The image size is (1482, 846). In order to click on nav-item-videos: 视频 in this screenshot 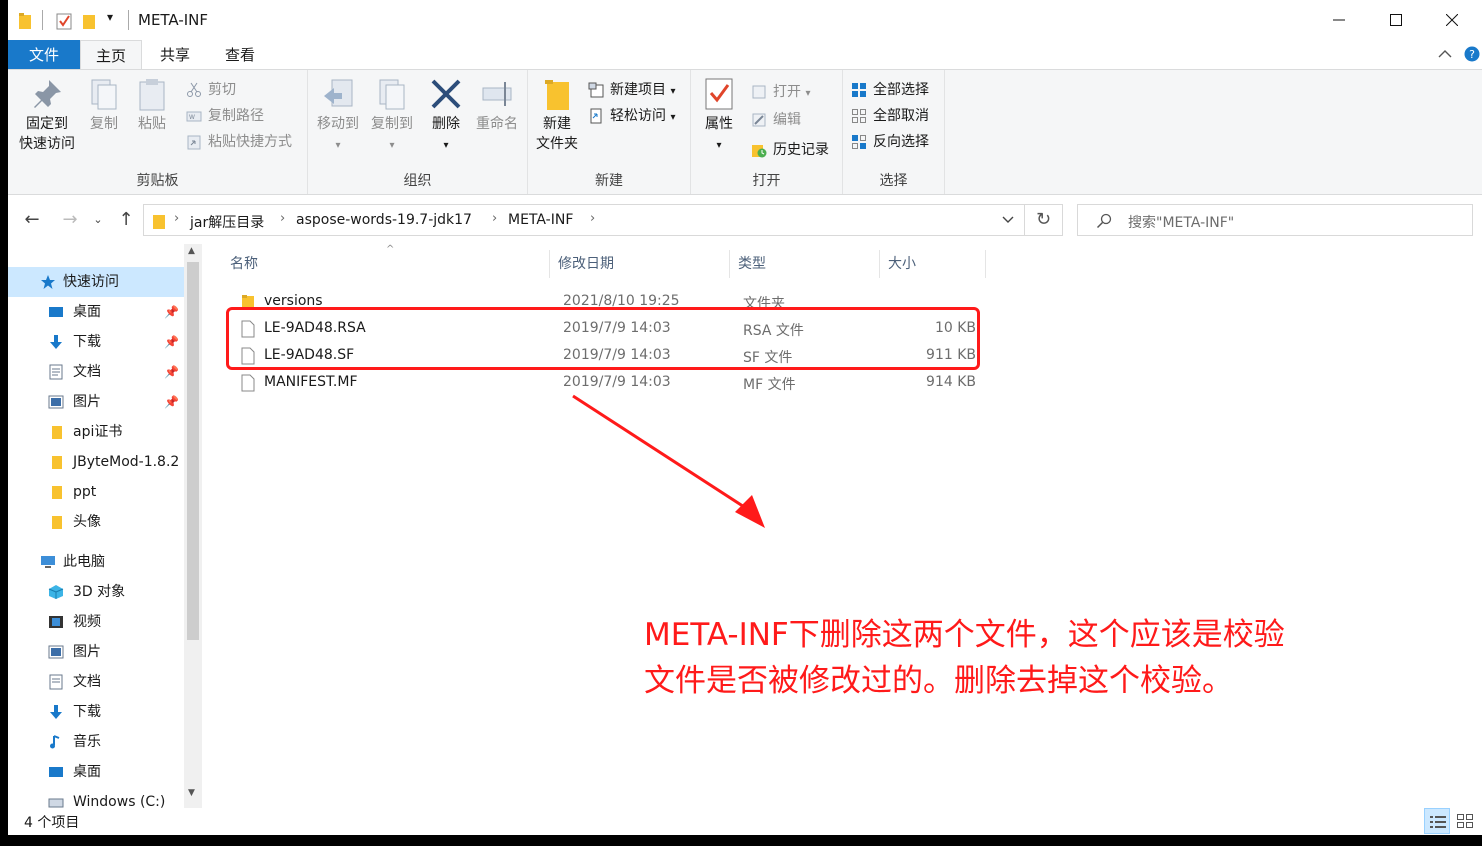, I will do `click(96, 622)`.